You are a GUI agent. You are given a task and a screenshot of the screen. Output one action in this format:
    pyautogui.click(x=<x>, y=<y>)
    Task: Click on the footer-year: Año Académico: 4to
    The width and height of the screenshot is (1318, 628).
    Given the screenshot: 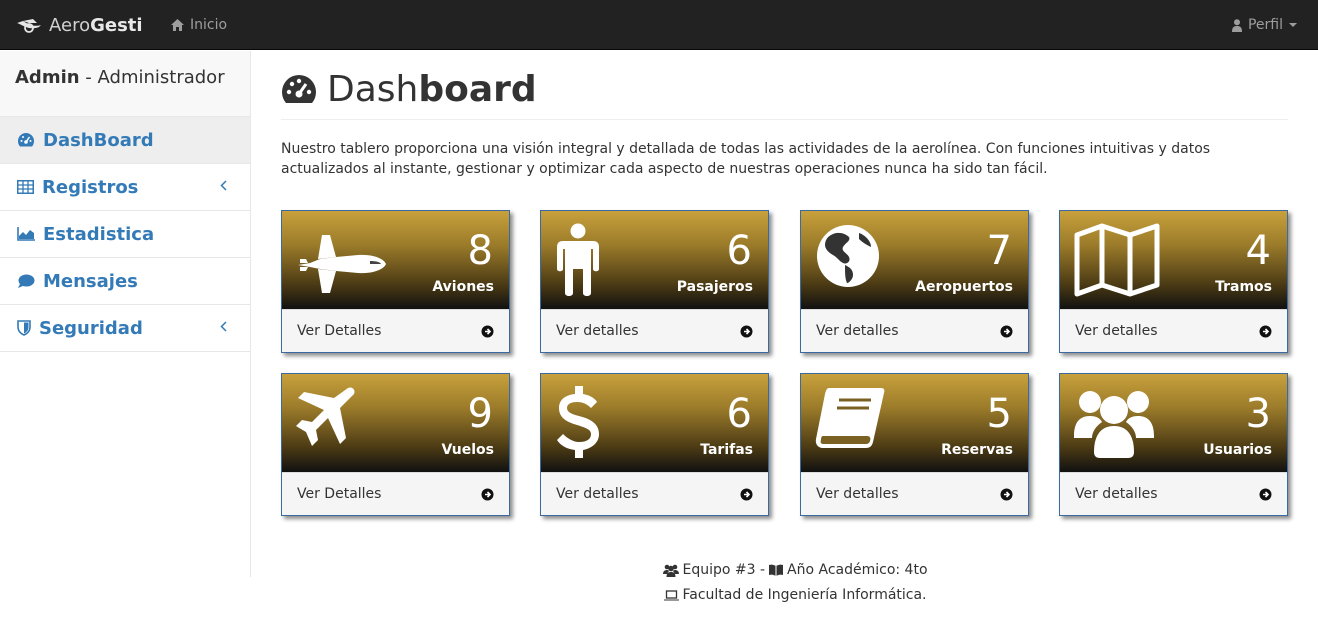 What is the action you would take?
    pyautogui.click(x=857, y=570)
    